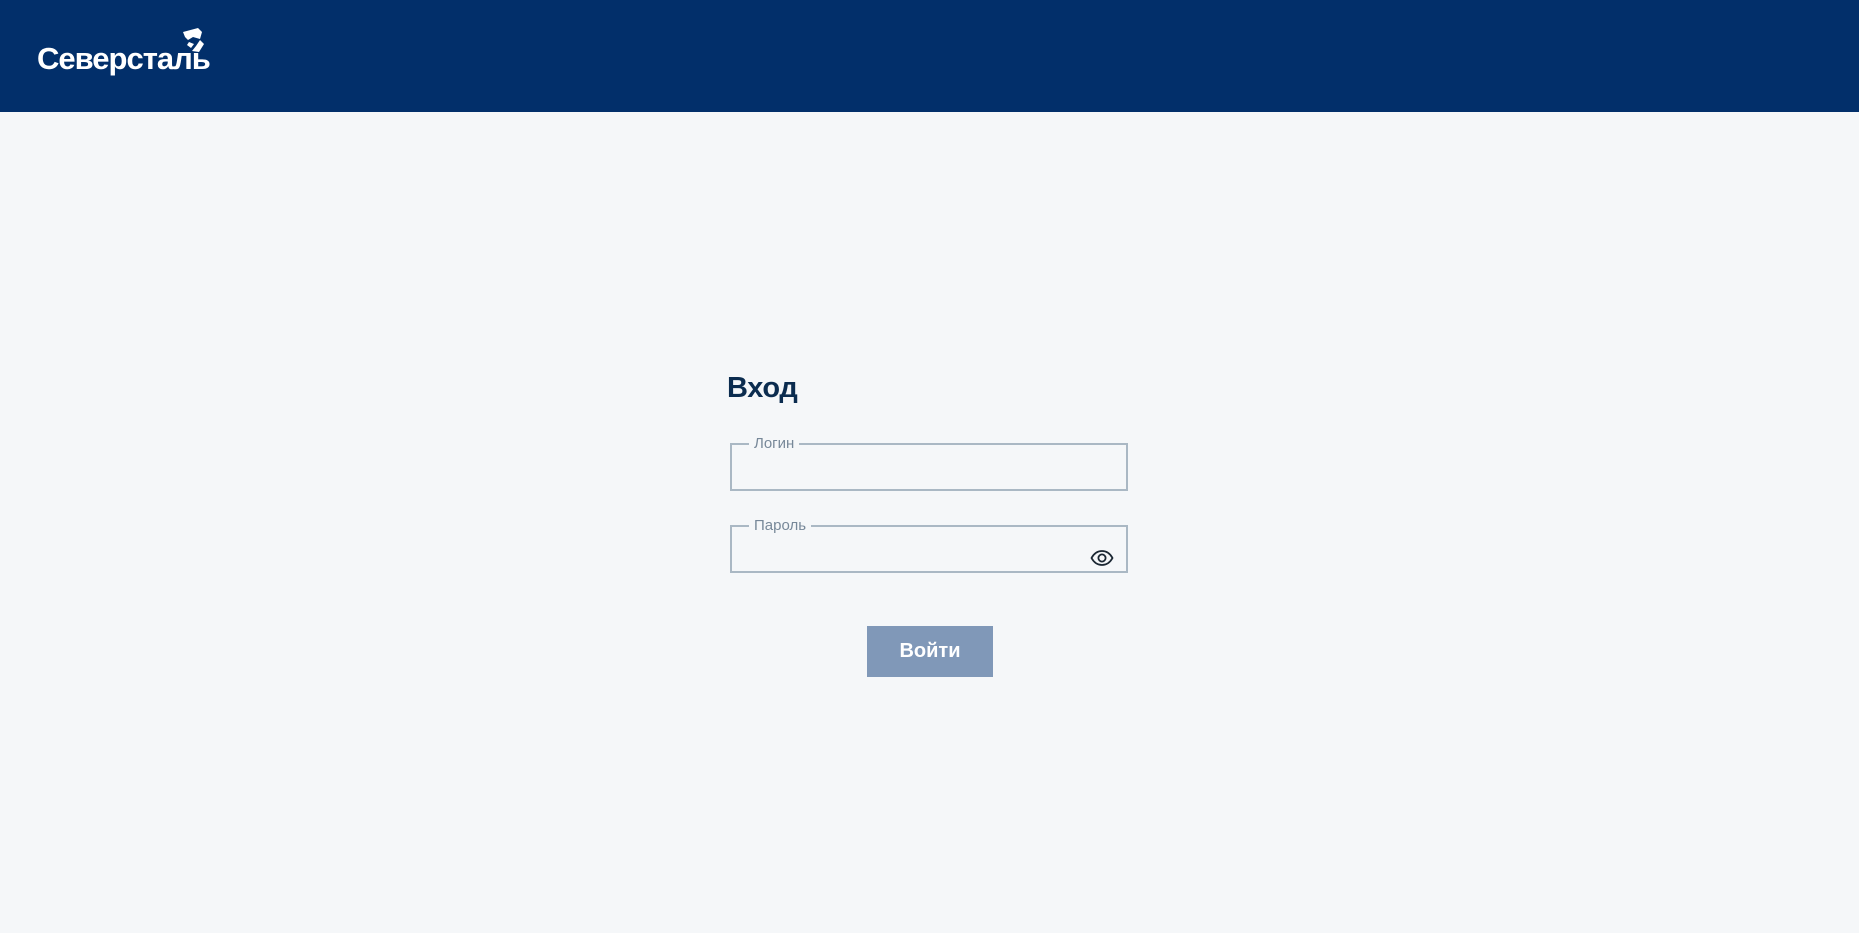 This screenshot has height=933, width=1859. What do you see at coordinates (915, 475) in the screenshot?
I see `login-input` at bounding box center [915, 475].